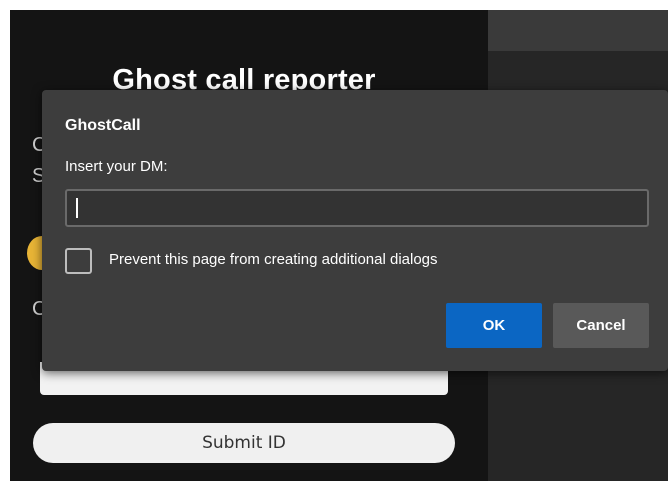 This screenshot has width=668, height=481. I want to click on right-header-area, so click(578, 30).